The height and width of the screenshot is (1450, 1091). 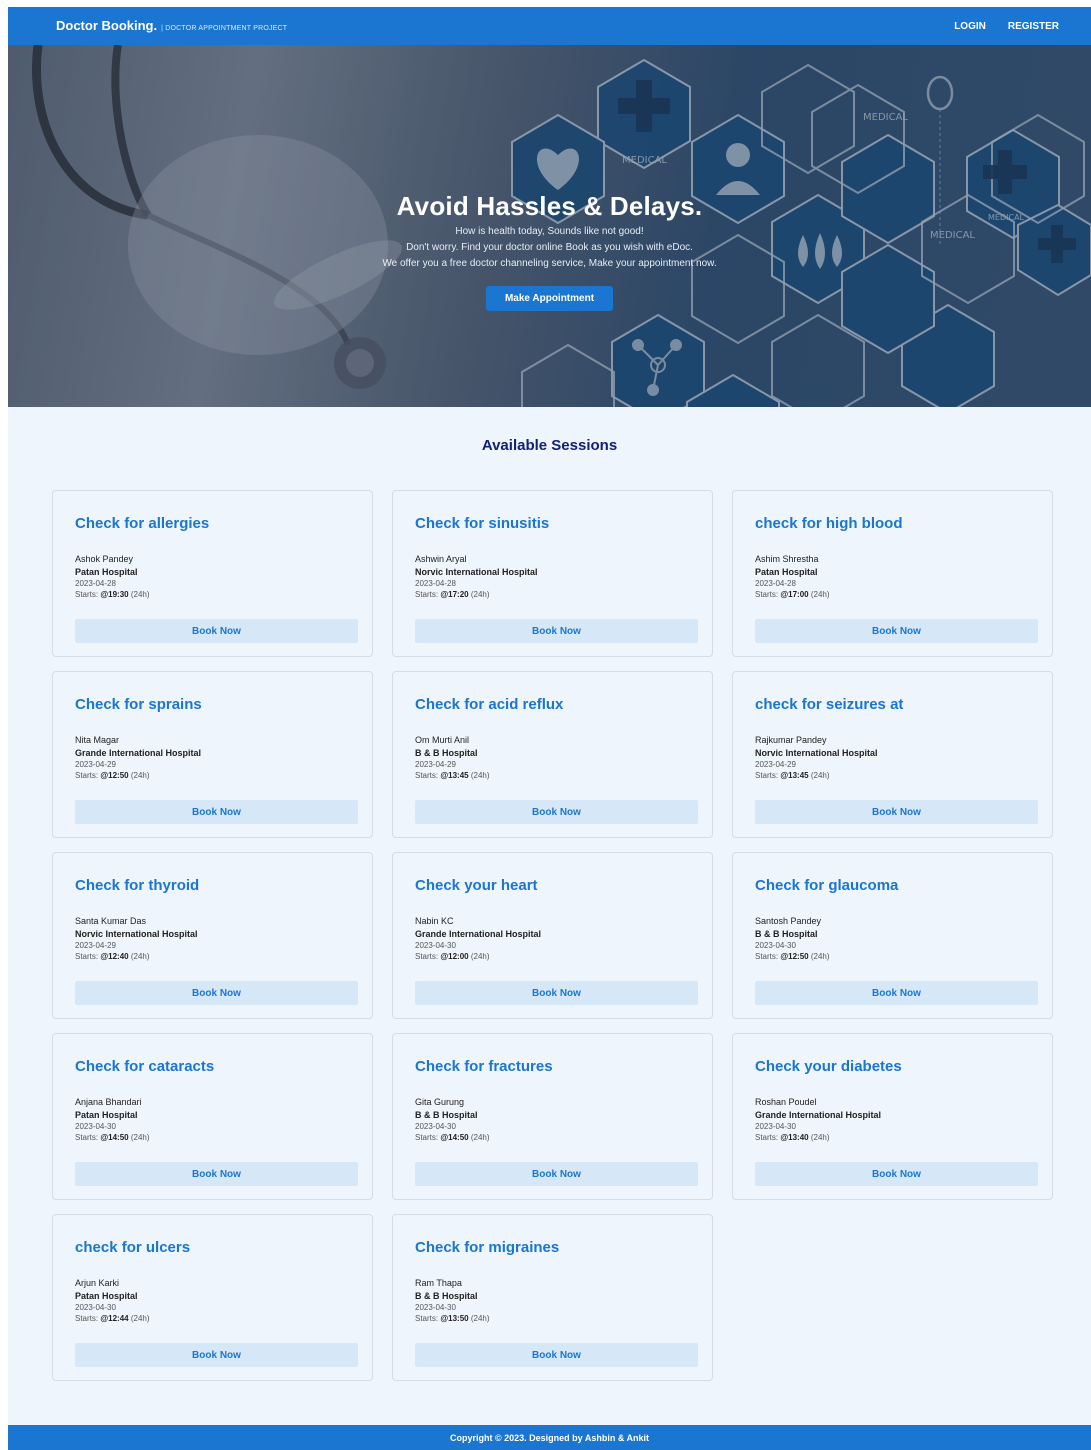 I want to click on session-title: check for high blood, so click(x=892, y=523).